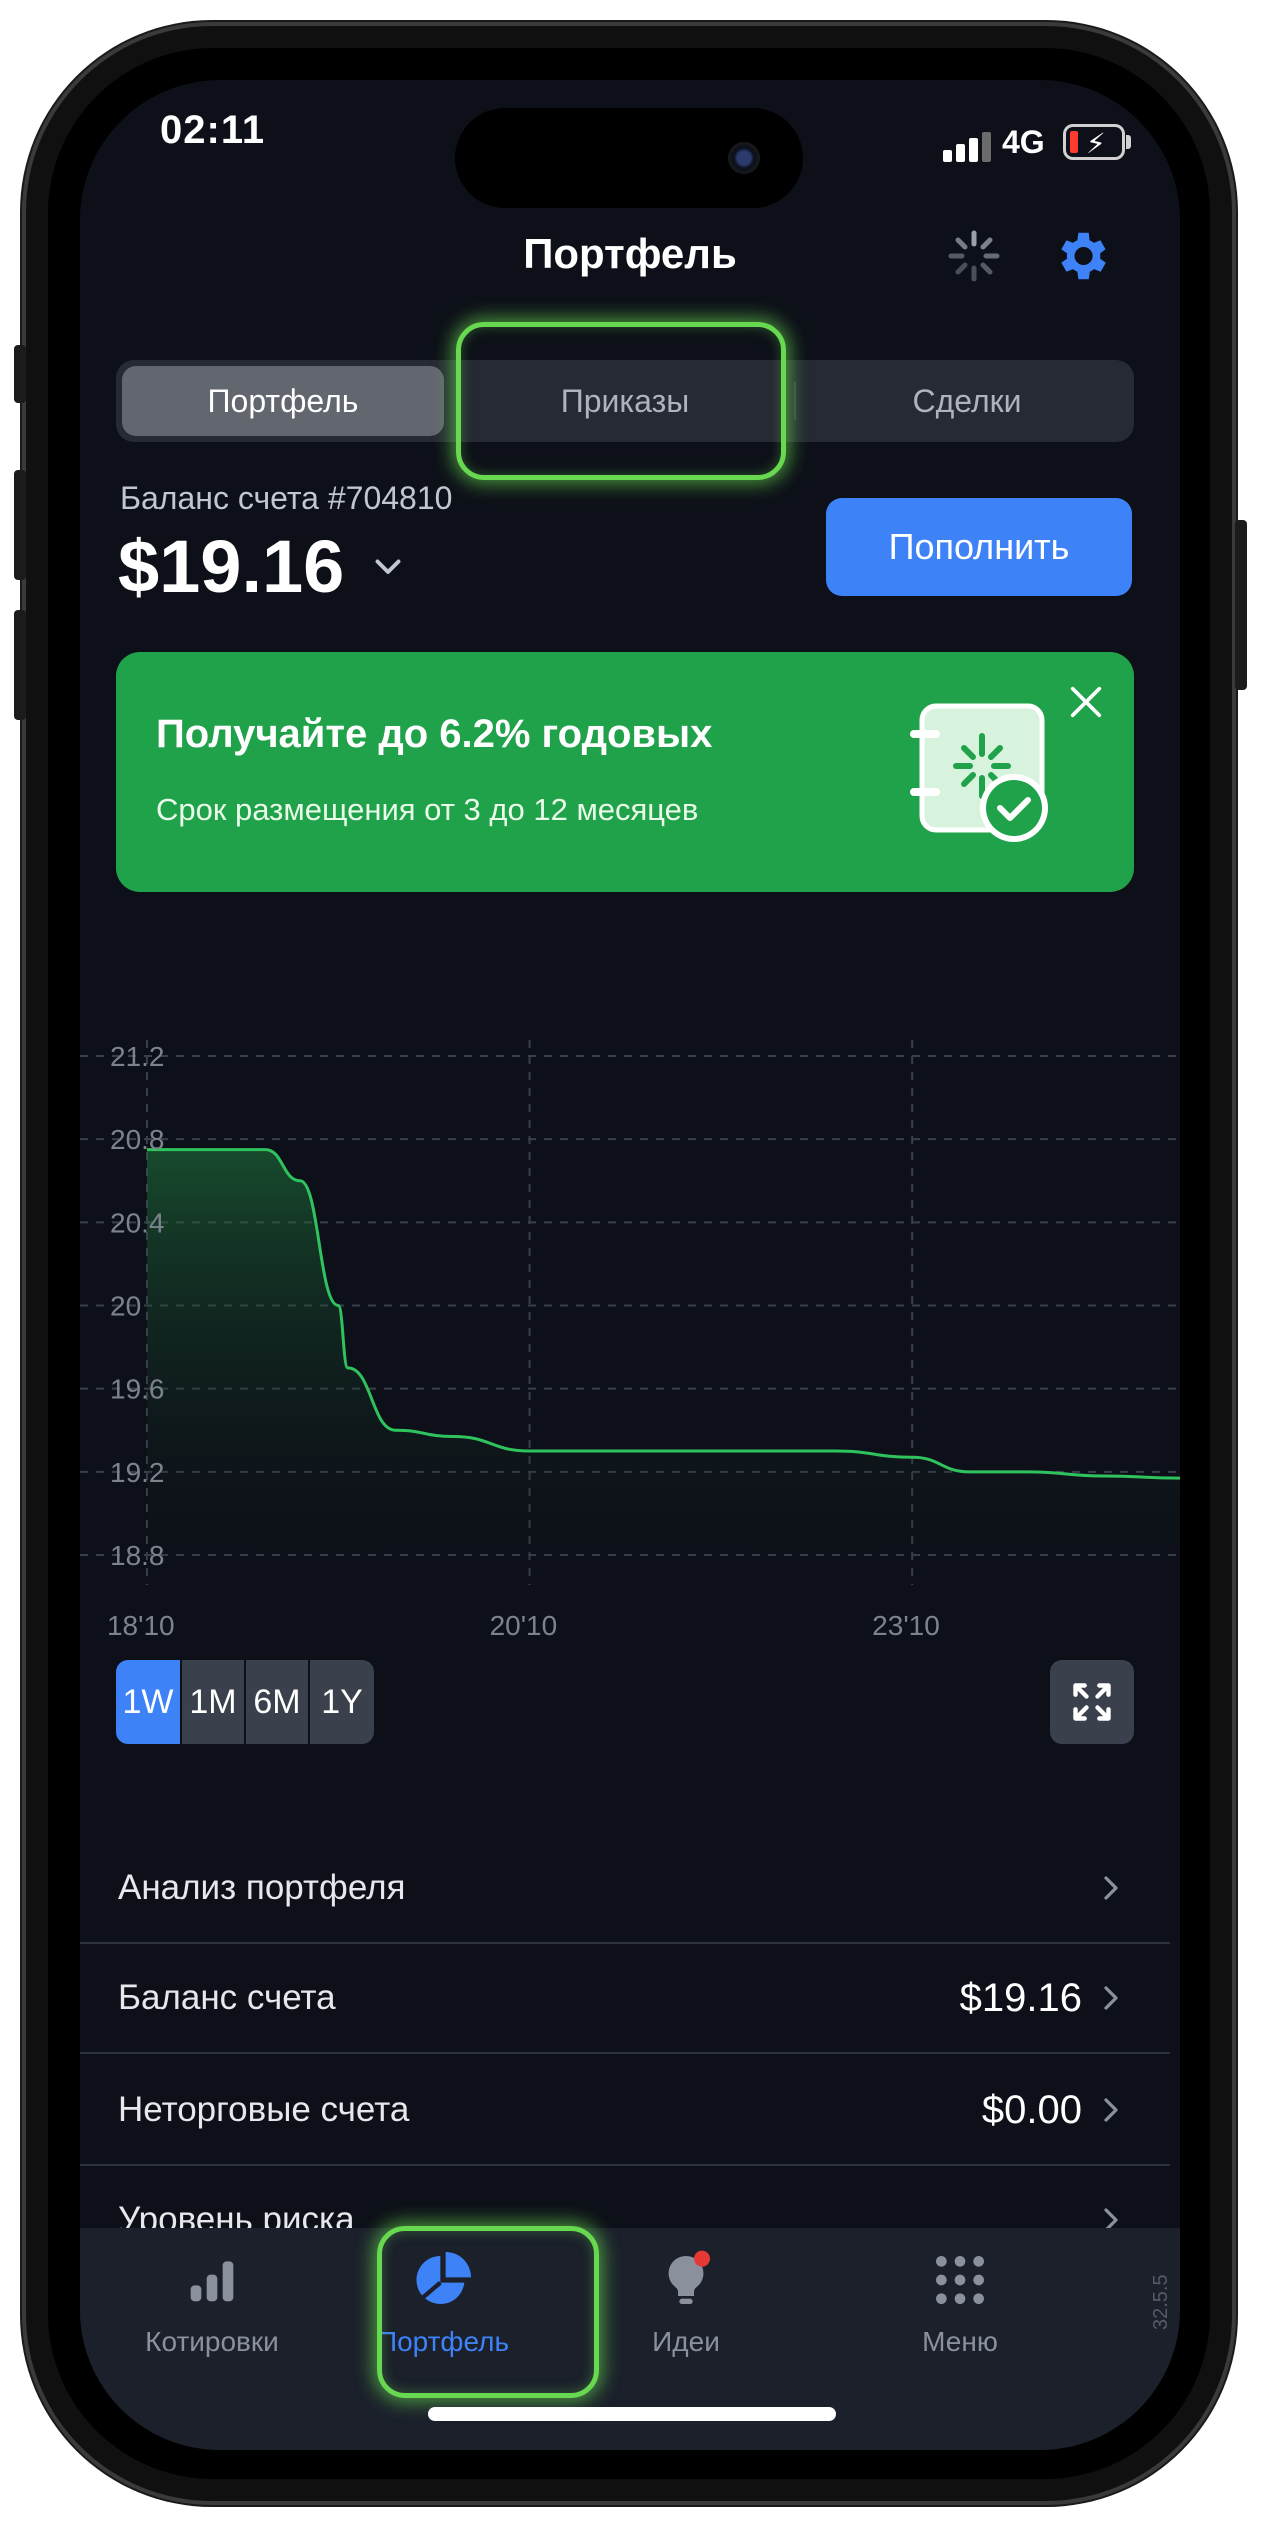 The width and height of the screenshot is (1261, 2527). I want to click on fullscreen-button, so click(1092, 1702).